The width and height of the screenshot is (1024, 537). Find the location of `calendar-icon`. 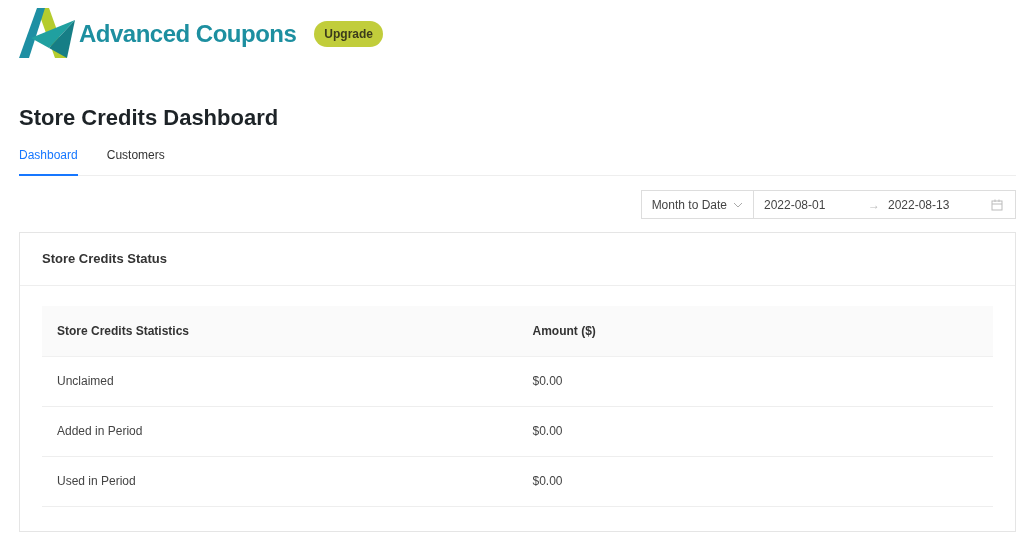

calendar-icon is located at coordinates (997, 204).